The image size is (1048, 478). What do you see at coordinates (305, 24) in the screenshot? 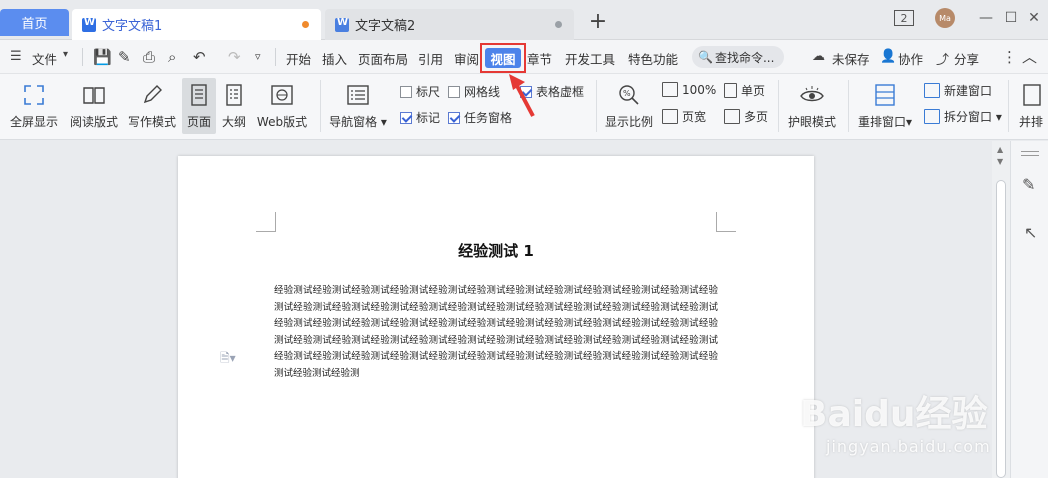
I see `unsaved-dot-icon` at bounding box center [305, 24].